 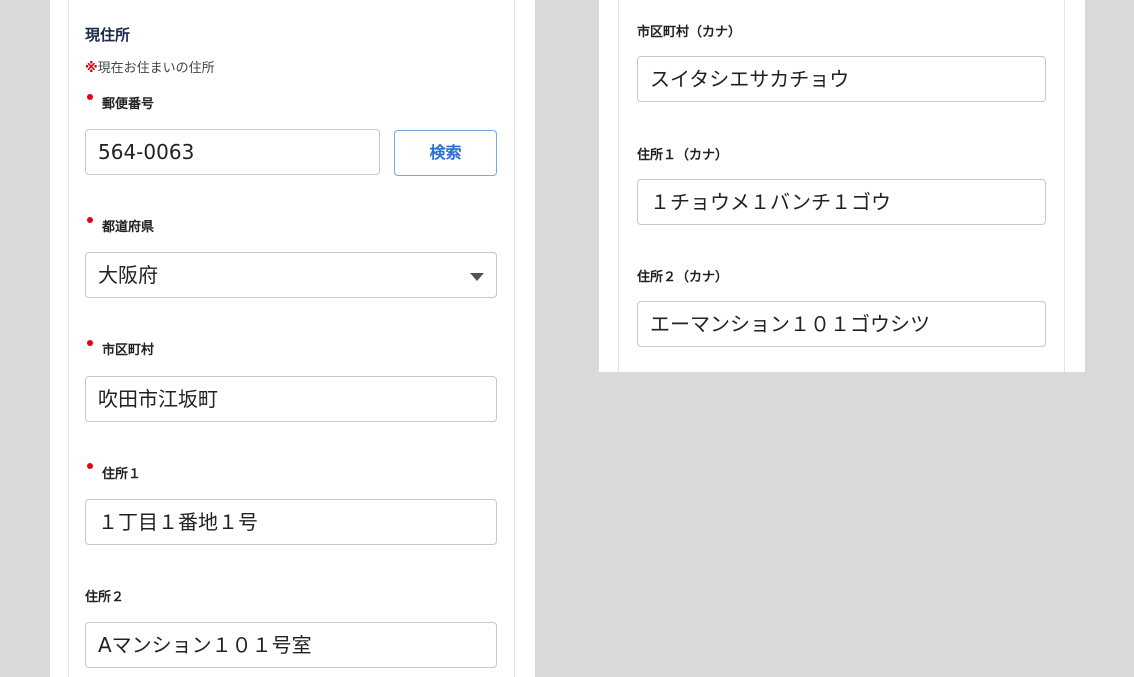 What do you see at coordinates (841, 202) in the screenshot?
I see `address1-kana-input: １チョウメ１バンチ１ゴウ` at bounding box center [841, 202].